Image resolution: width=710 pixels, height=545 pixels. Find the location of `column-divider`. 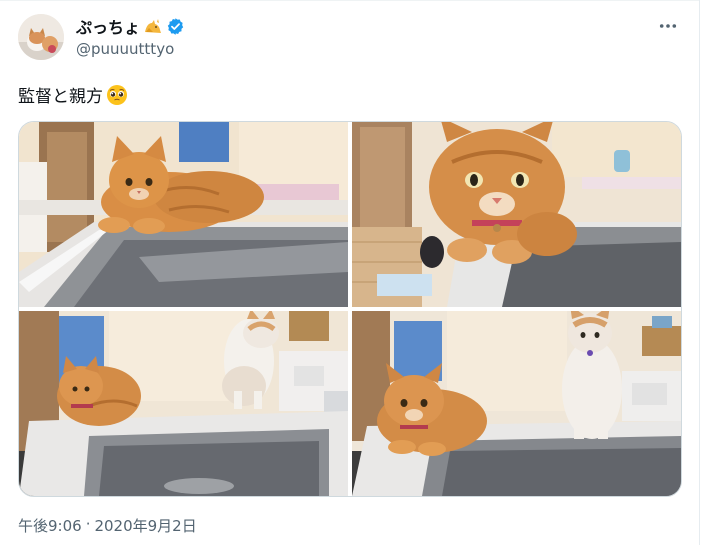

column-divider is located at coordinates (699, 272).